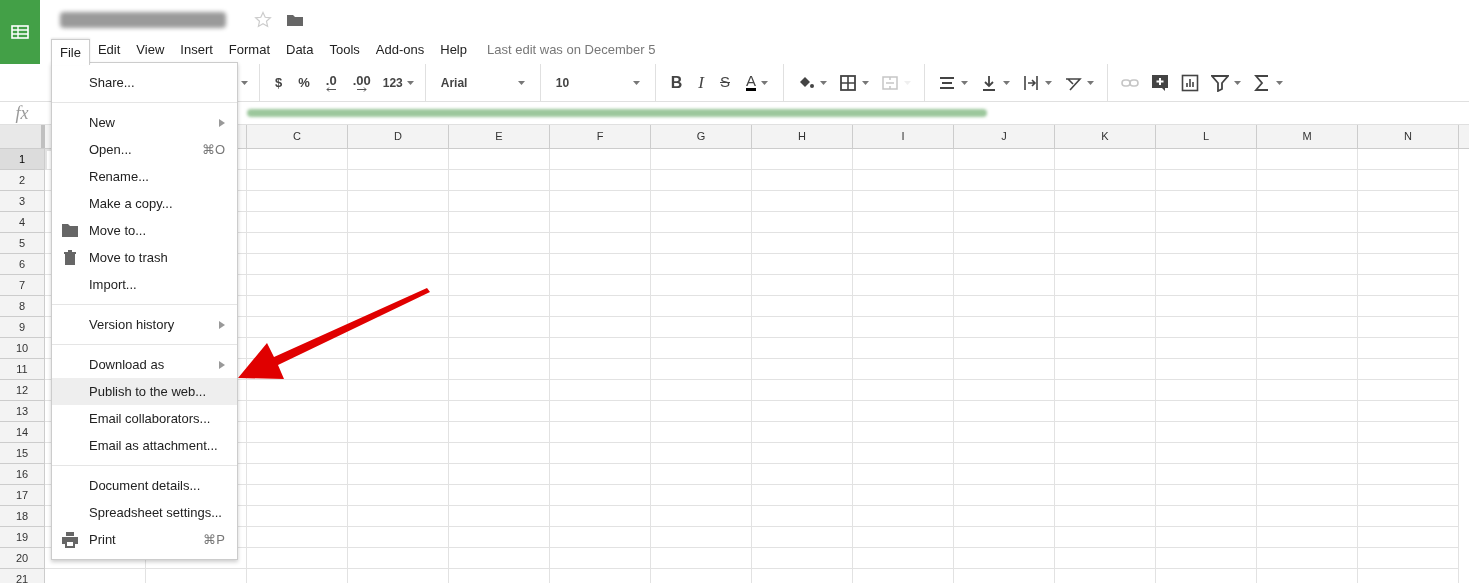 The width and height of the screenshot is (1469, 583). What do you see at coordinates (70, 52) in the screenshot?
I see `menu-item: File` at bounding box center [70, 52].